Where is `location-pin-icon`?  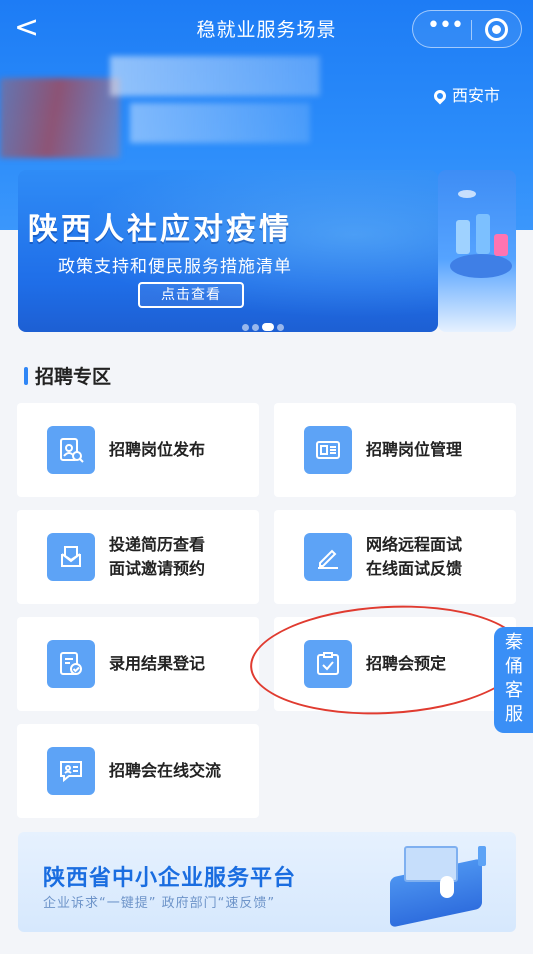
location-pin-icon is located at coordinates (440, 96).